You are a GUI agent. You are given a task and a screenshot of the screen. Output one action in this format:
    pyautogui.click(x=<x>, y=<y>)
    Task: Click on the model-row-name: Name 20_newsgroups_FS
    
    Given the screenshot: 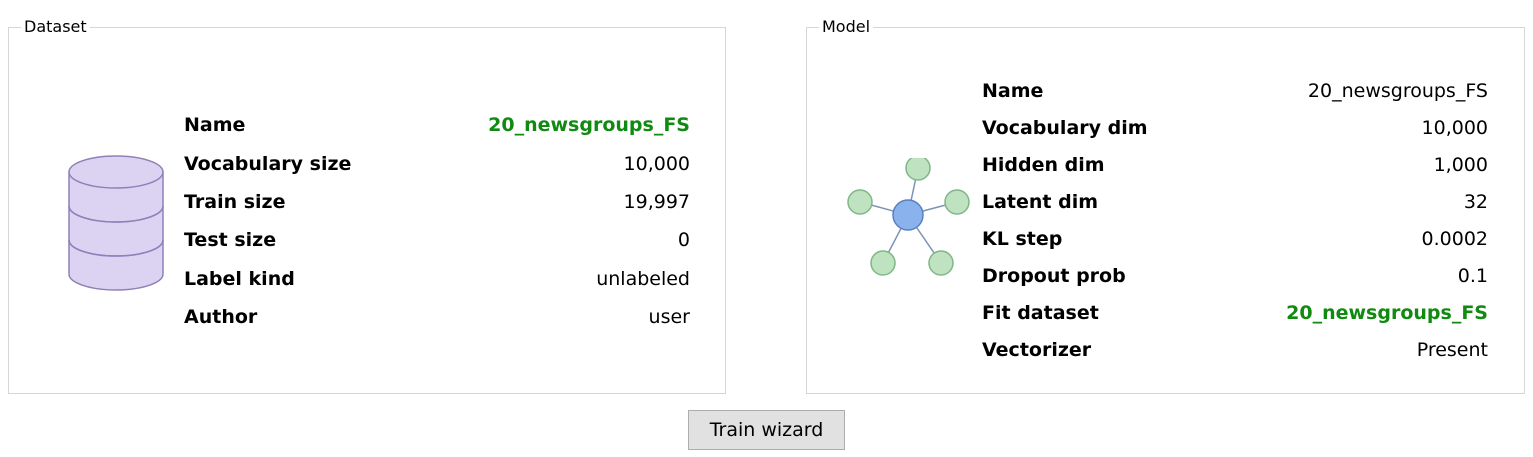 What is the action you would take?
    pyautogui.click(x=1235, y=90)
    